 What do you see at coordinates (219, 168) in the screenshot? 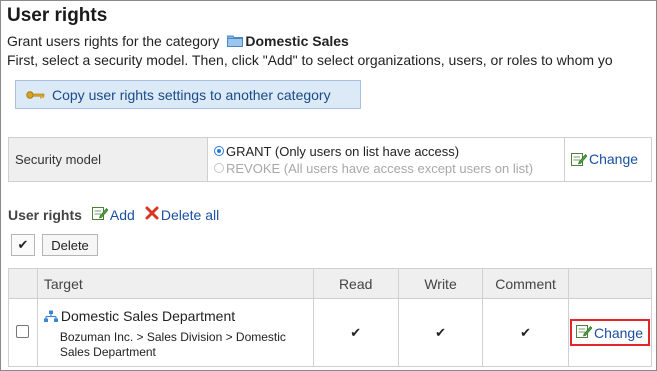
I see `revoke-radio` at bounding box center [219, 168].